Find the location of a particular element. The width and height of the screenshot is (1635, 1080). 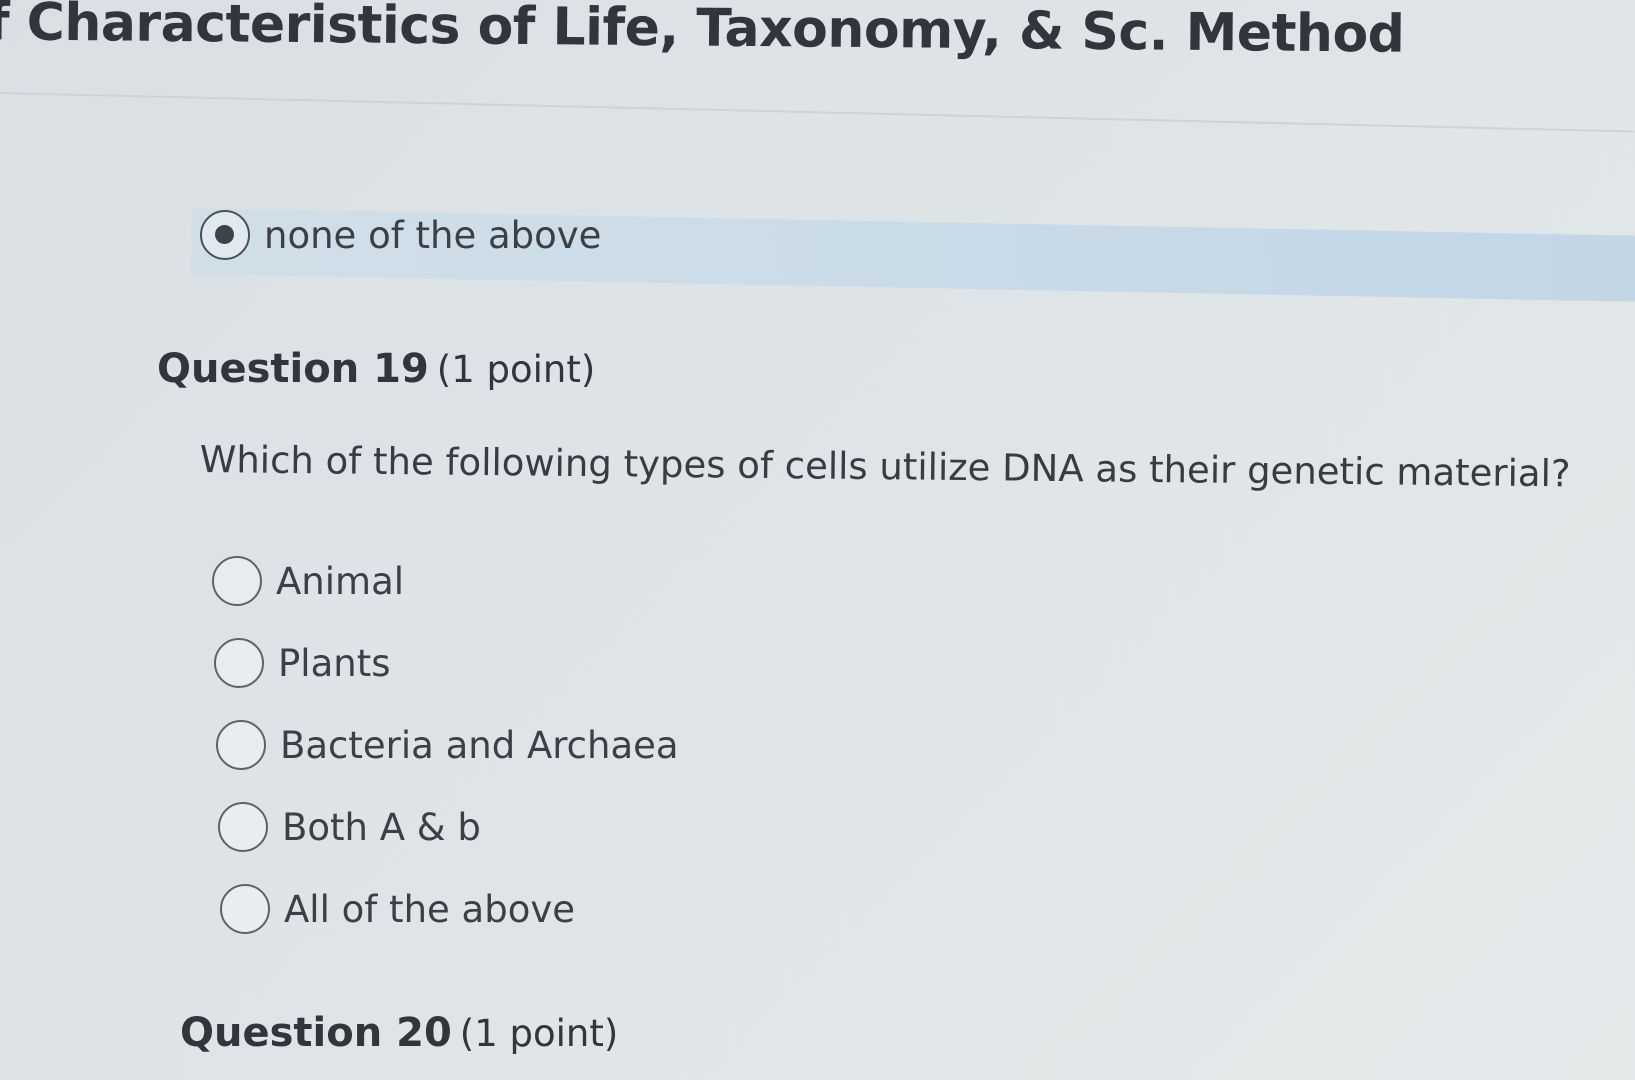

option-label: Plants is located at coordinates (334, 663).